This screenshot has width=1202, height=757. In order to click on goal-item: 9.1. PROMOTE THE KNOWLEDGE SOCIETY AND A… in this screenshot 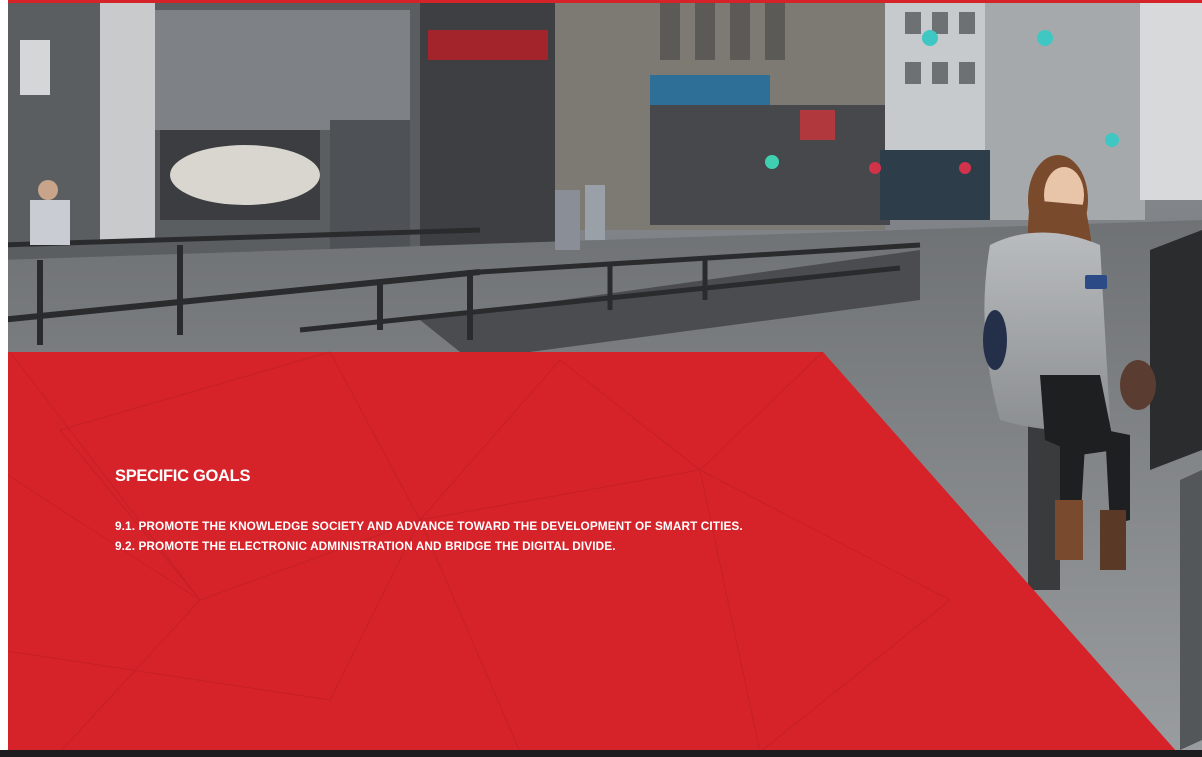, I will do `click(429, 526)`.